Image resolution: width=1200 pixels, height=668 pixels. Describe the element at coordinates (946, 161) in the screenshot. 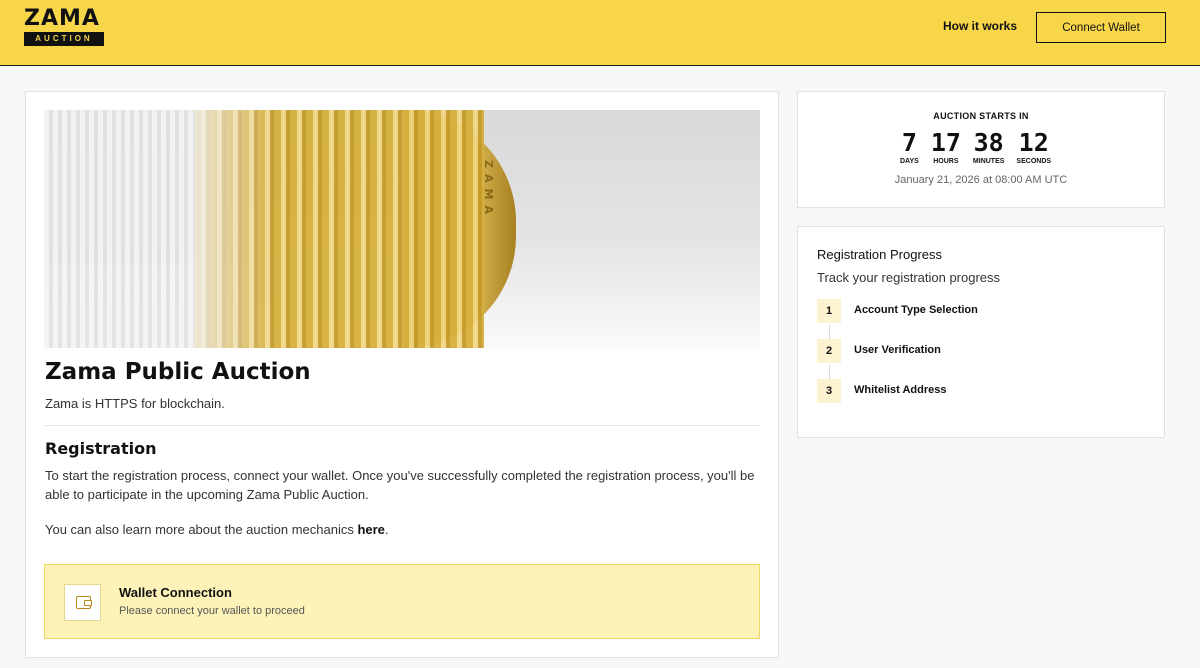

I see `hours-label: HOURS` at that location.